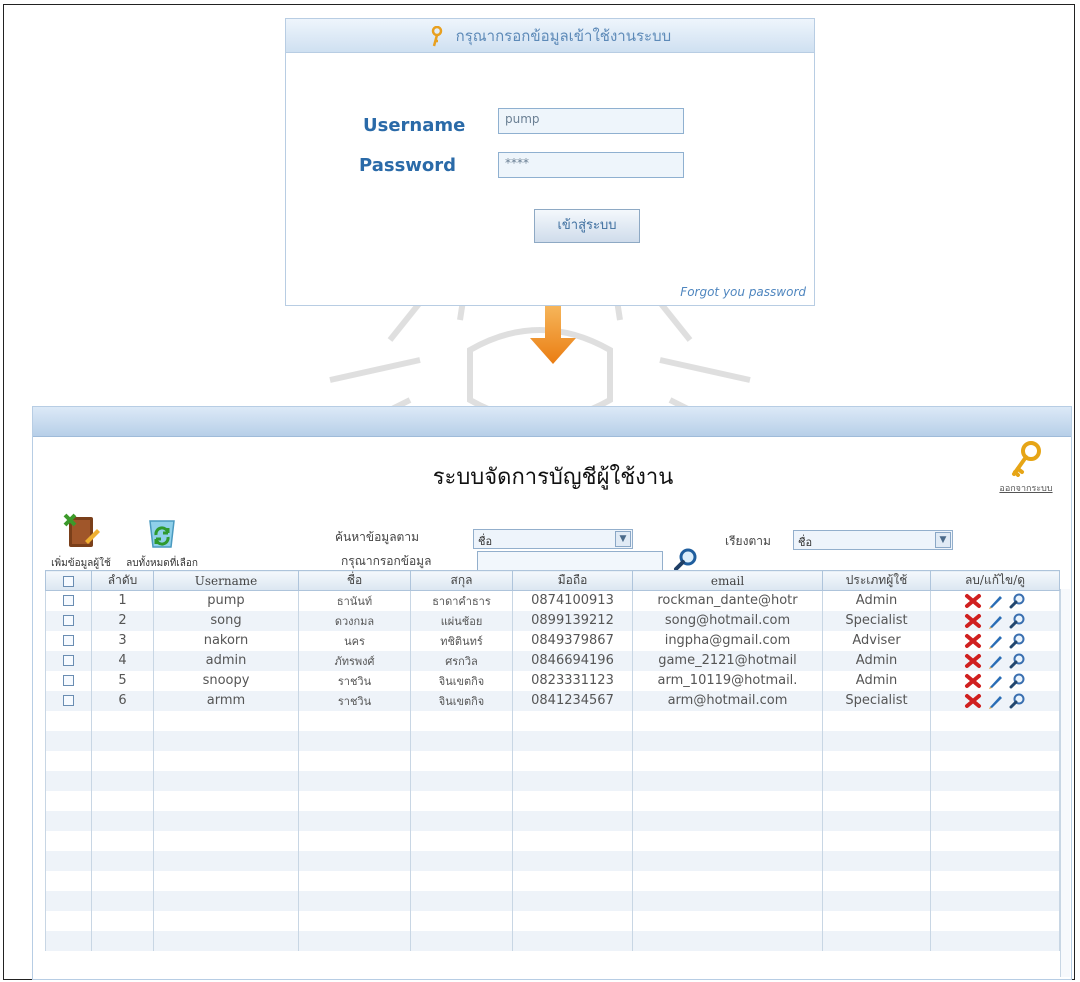 The width and height of the screenshot is (1080, 982). What do you see at coordinates (377, 537) in the screenshot?
I see `search-by-label: ค้นหาข้อมูลตาม` at bounding box center [377, 537].